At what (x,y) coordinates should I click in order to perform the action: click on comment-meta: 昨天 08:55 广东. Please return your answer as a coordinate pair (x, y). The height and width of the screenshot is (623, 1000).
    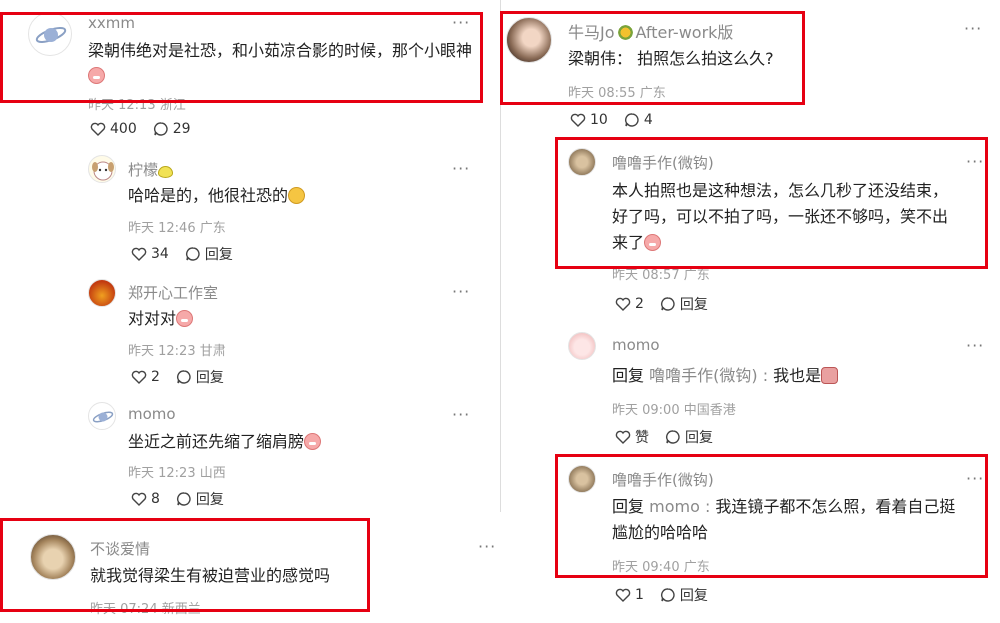
    Looking at the image, I should click on (617, 93).